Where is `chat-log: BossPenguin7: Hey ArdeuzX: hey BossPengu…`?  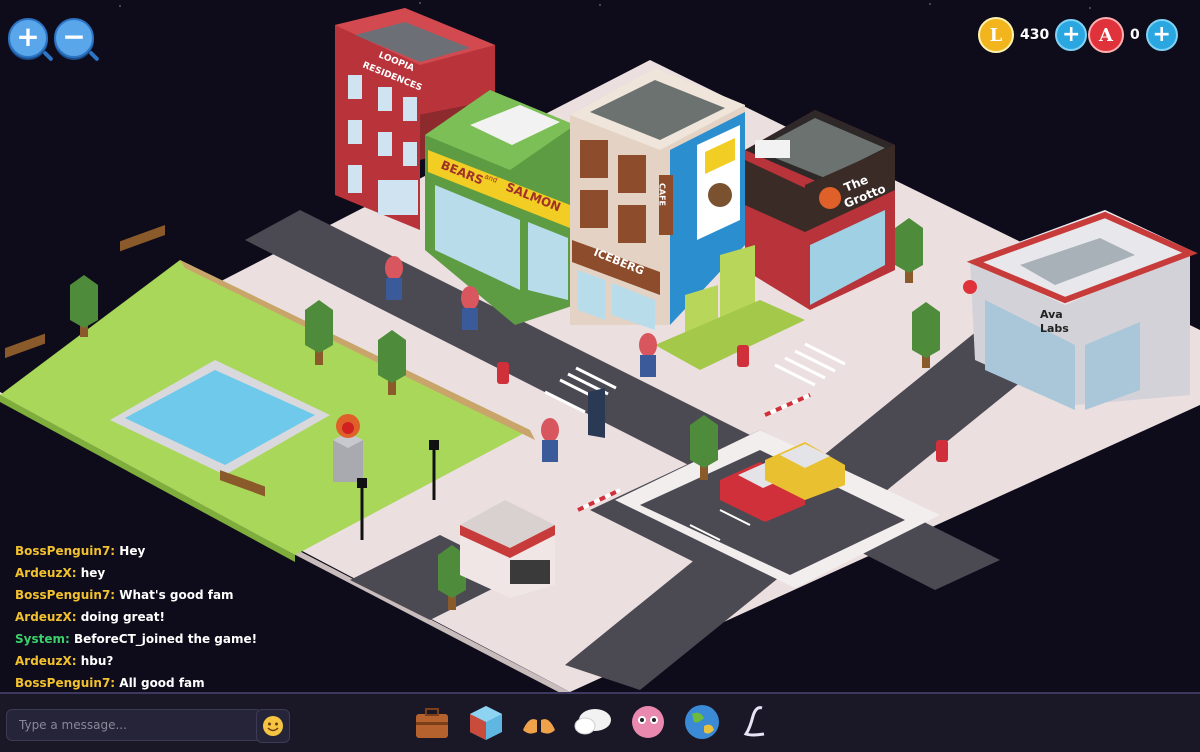
chat-log: BossPenguin7: Hey ArdeuzX: hey BossPengu… is located at coordinates (165, 617).